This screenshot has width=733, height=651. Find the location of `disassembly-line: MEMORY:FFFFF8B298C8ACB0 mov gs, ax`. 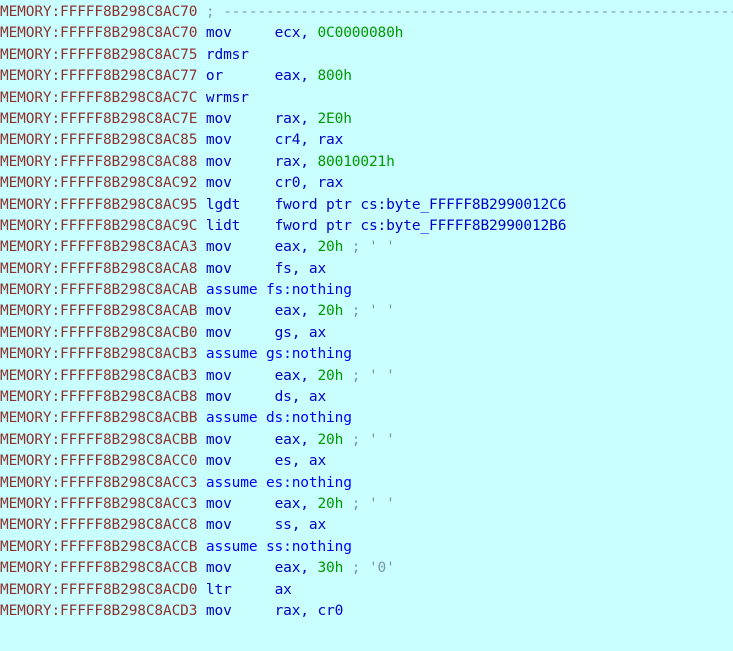

disassembly-line: MEMORY:FFFFF8B298C8ACB0 mov gs, ax is located at coordinates (366, 333).